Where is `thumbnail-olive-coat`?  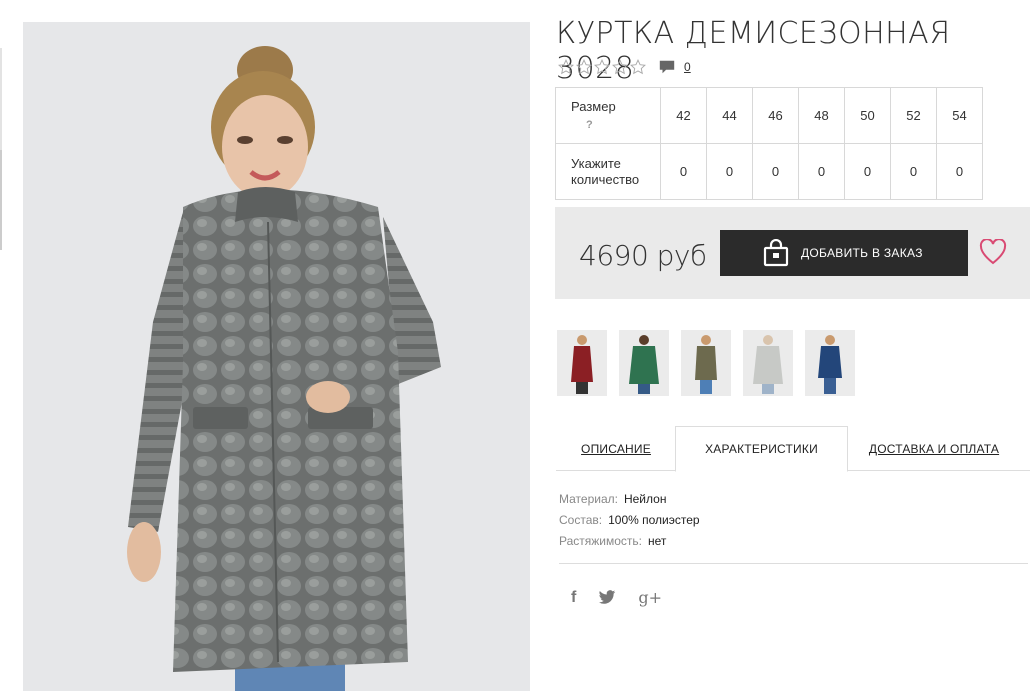 thumbnail-olive-coat is located at coordinates (706, 363).